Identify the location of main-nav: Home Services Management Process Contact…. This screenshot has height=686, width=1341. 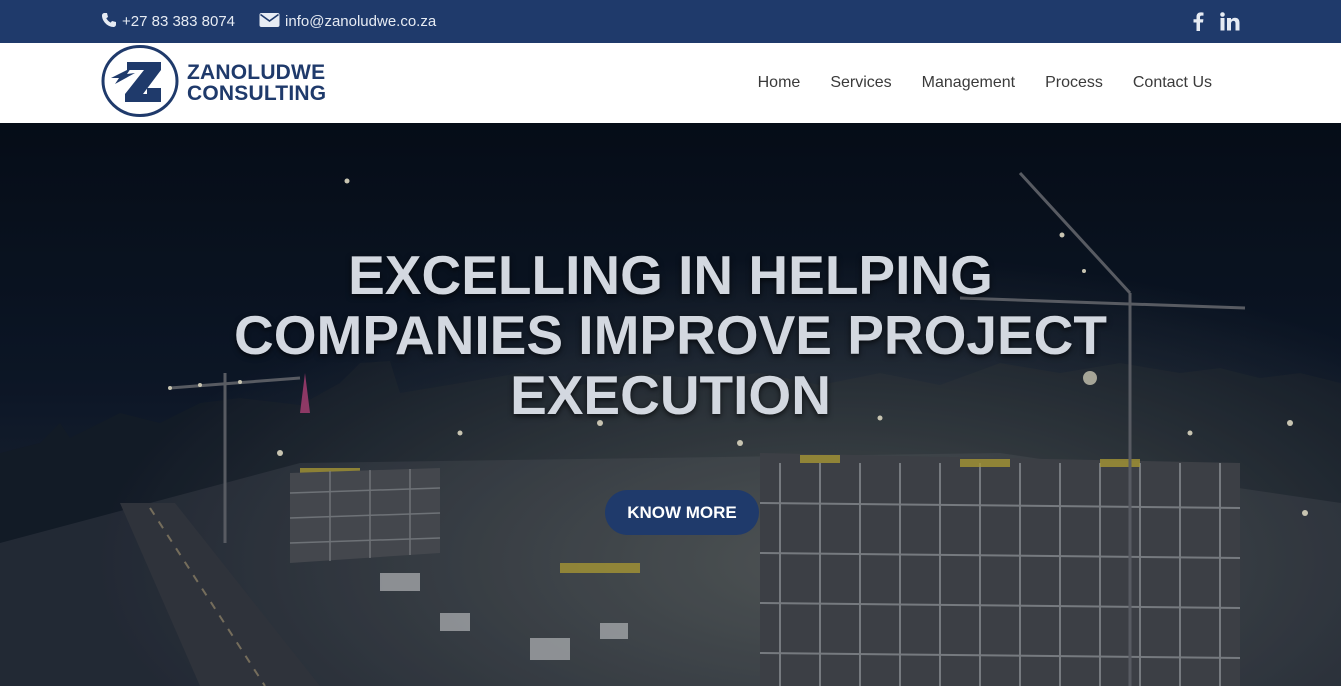
(970, 83).